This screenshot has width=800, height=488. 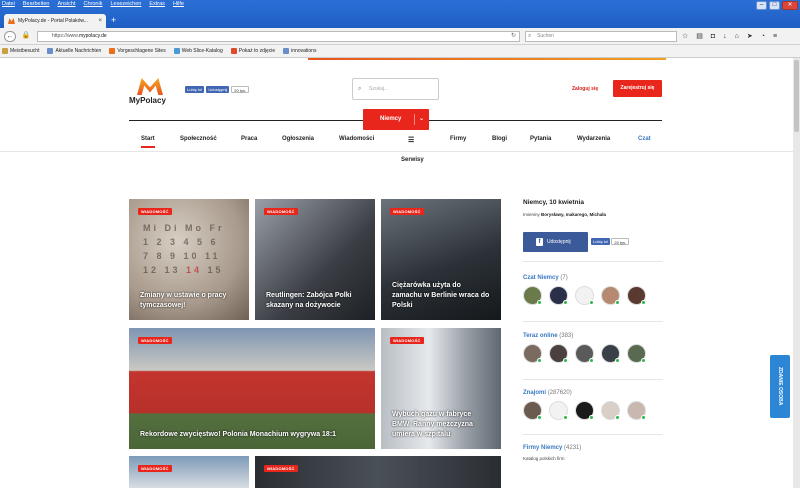 What do you see at coordinates (644, 139) in the screenshot?
I see `nav-chat: Czat` at bounding box center [644, 139].